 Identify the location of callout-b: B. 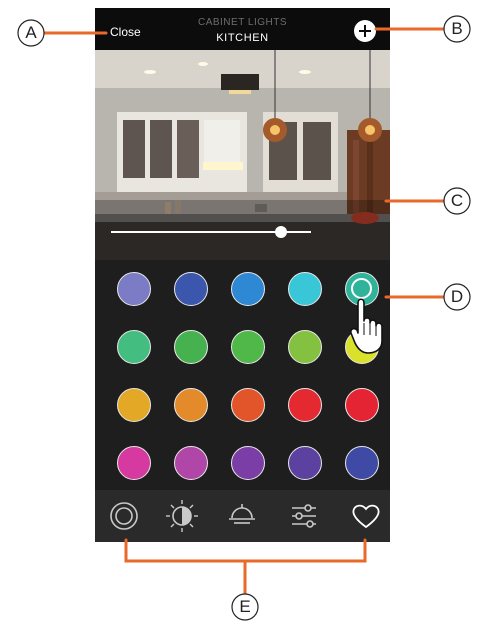
(457, 28).